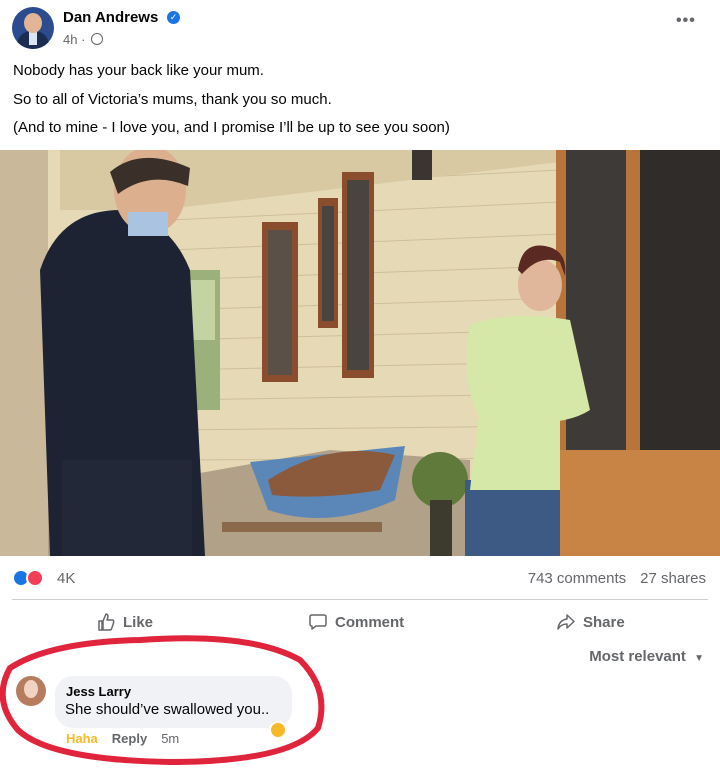  Describe the element at coordinates (66, 578) in the screenshot. I see `reaction-count: 4K` at that location.